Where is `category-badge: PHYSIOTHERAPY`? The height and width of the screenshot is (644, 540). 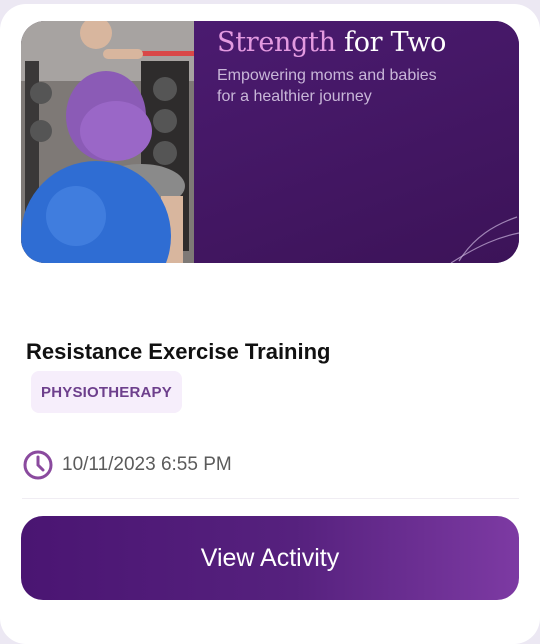 category-badge: PHYSIOTHERAPY is located at coordinates (106, 392).